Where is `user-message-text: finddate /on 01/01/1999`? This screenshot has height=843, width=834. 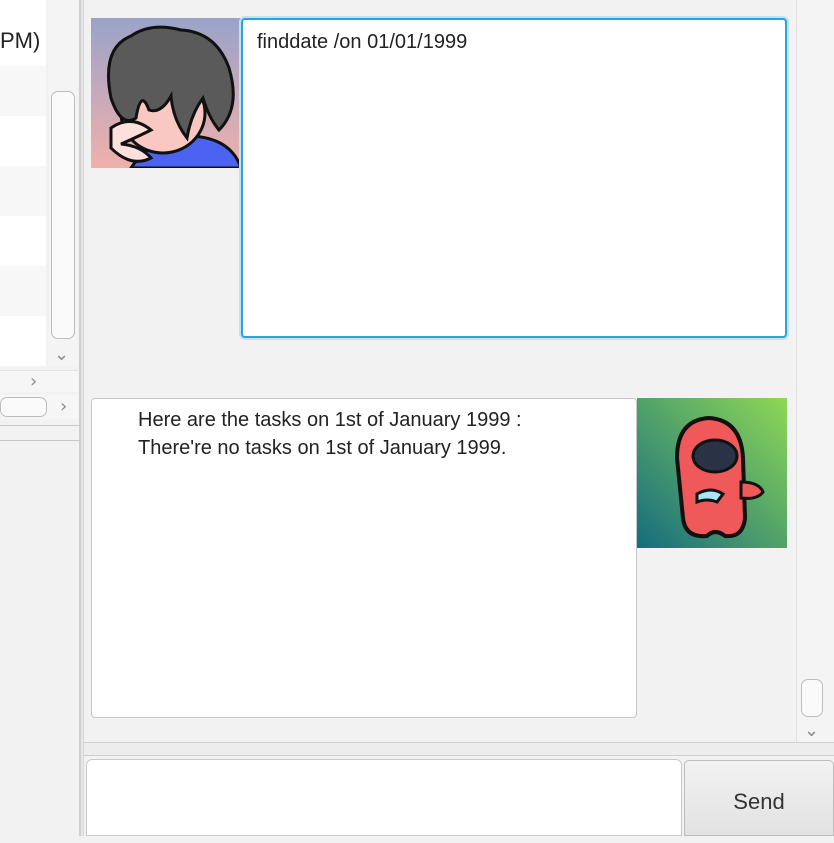
user-message-text: finddate /on 01/01/1999 is located at coordinates (362, 42).